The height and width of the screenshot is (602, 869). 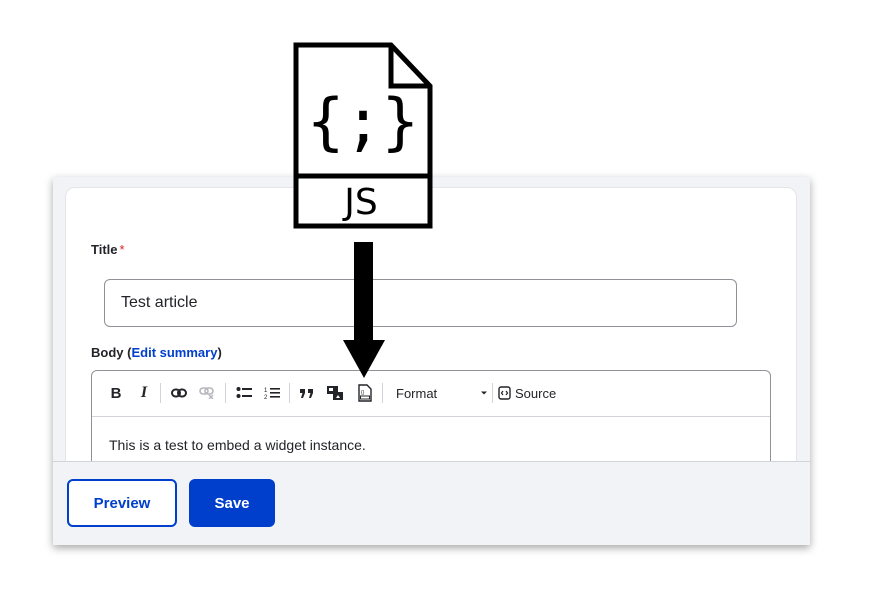 I want to click on numbered-list-icon: 12, so click(x=272, y=394).